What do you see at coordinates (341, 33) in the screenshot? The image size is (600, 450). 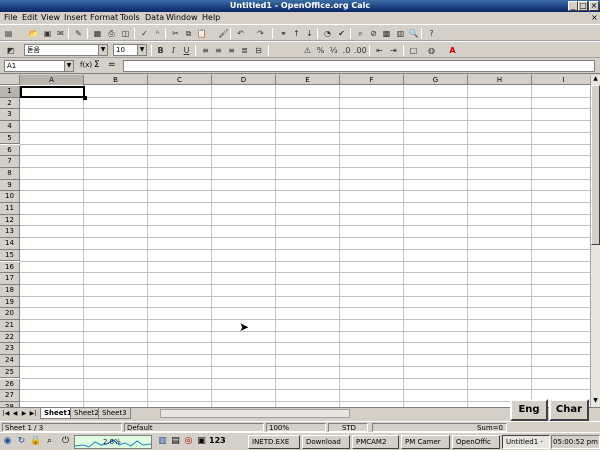 I see `show-draw-functions-icon: ✔` at bounding box center [341, 33].